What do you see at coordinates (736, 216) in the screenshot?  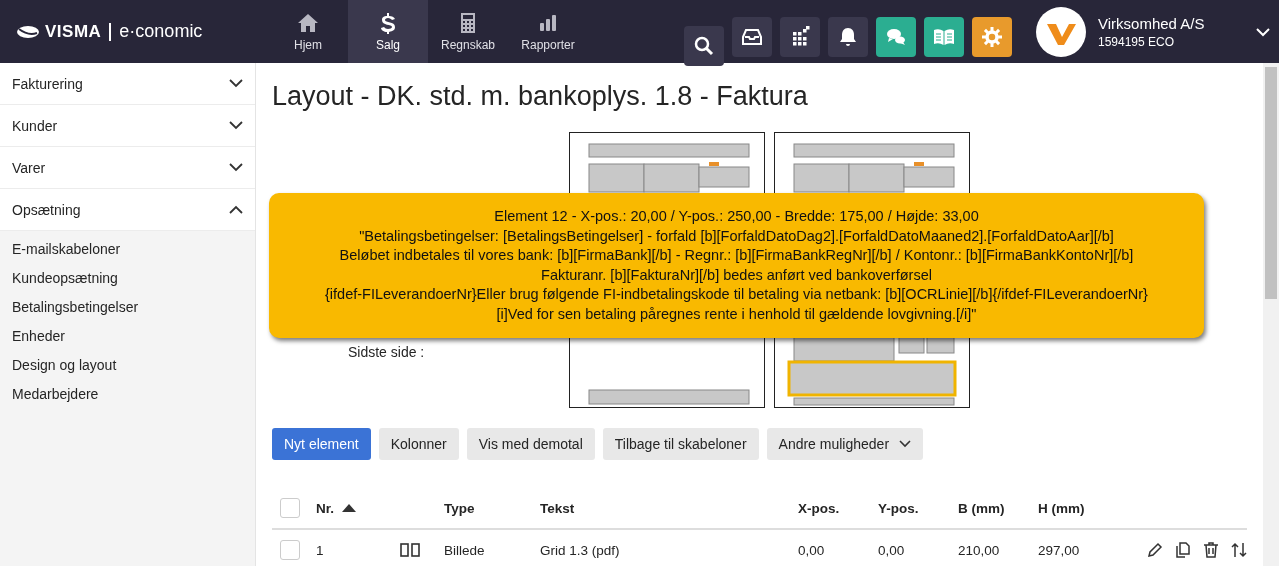 I see `tooltip-line: Element 12 - X-pos.: 20,00 / Y-pos.: 250,00 - Bredde: 175,00 / Højde: 33,00` at bounding box center [736, 216].